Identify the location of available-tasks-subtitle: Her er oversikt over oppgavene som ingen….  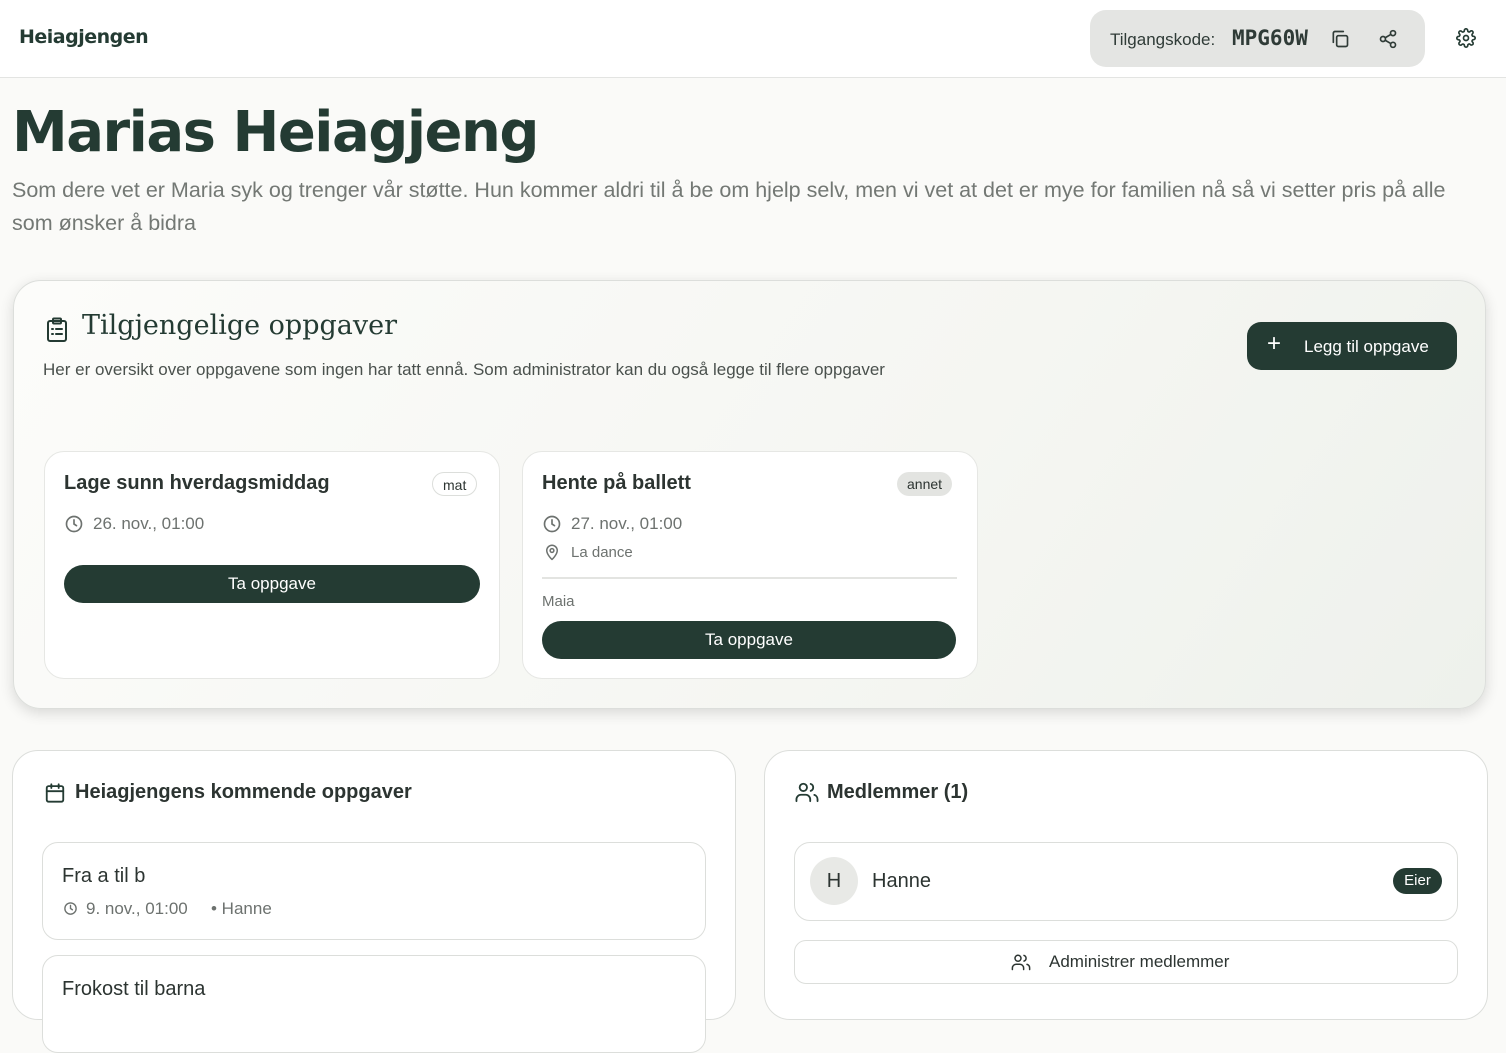
(464, 369).